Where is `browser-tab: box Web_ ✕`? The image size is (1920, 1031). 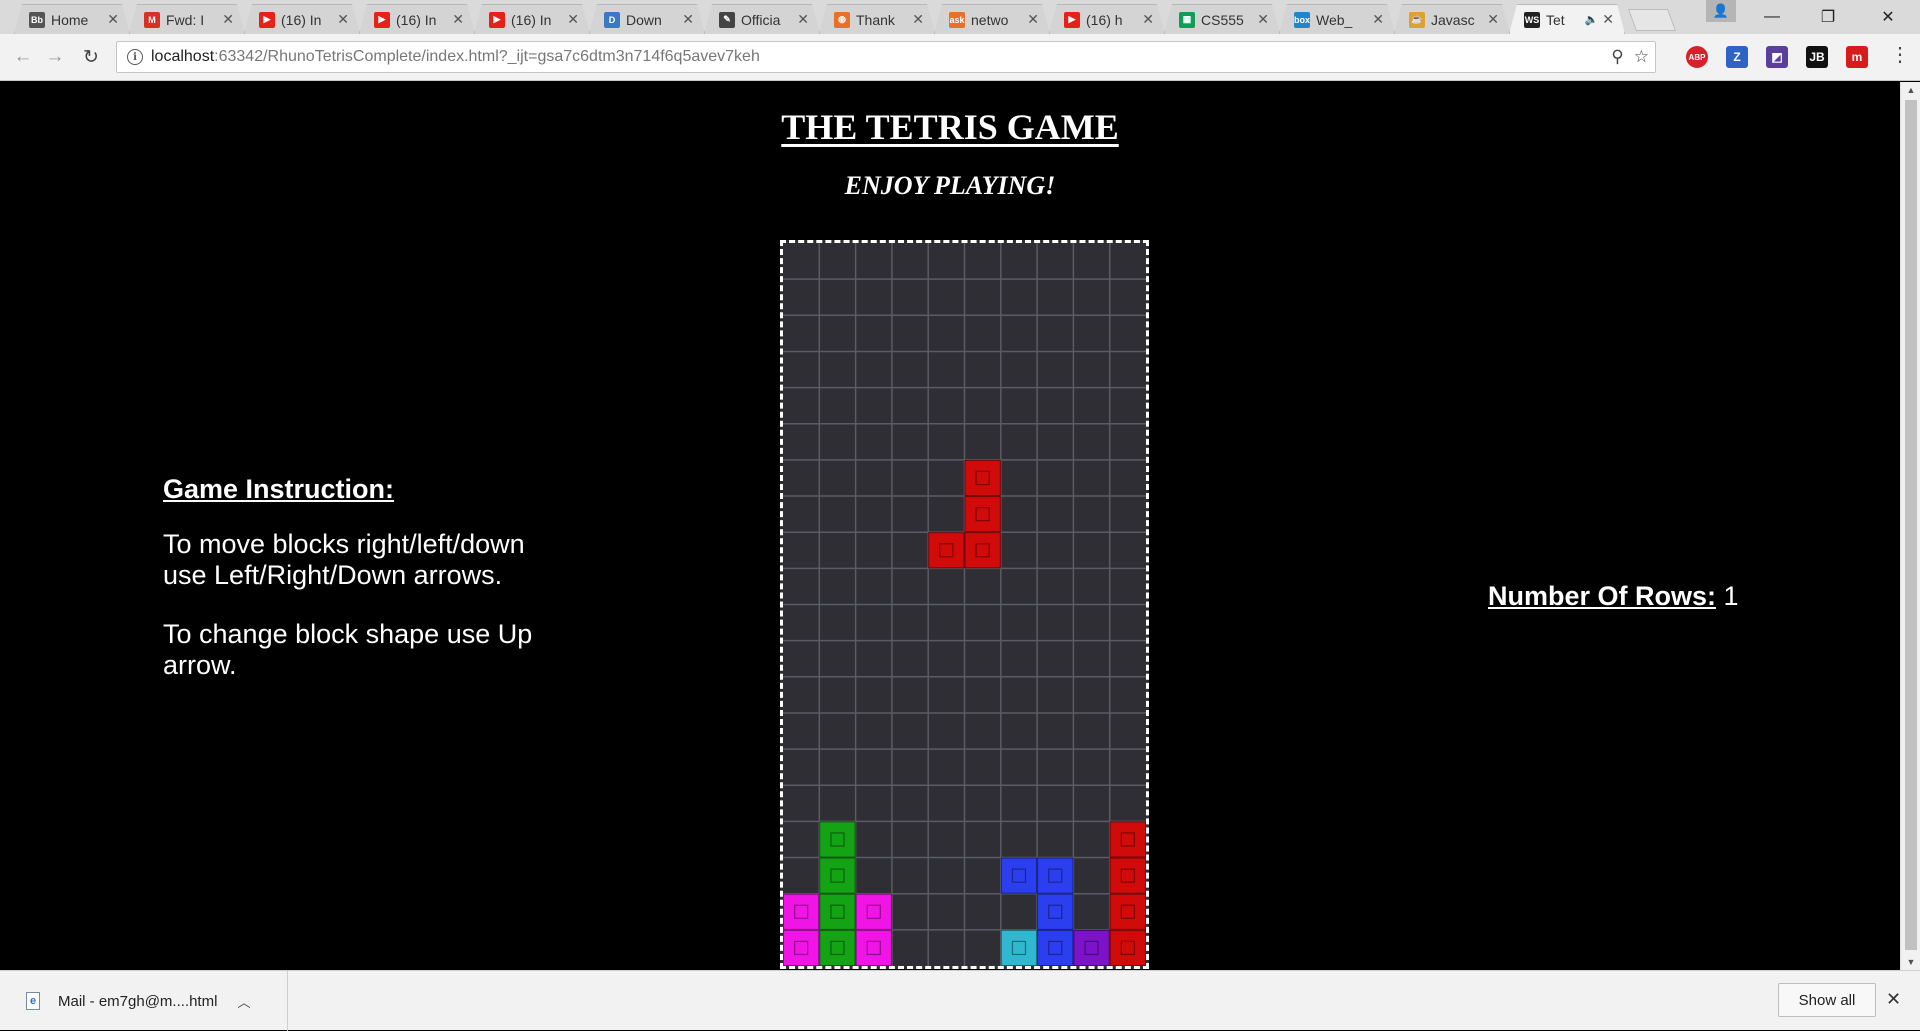 browser-tab: box Web_ ✕ is located at coordinates (1337, 19).